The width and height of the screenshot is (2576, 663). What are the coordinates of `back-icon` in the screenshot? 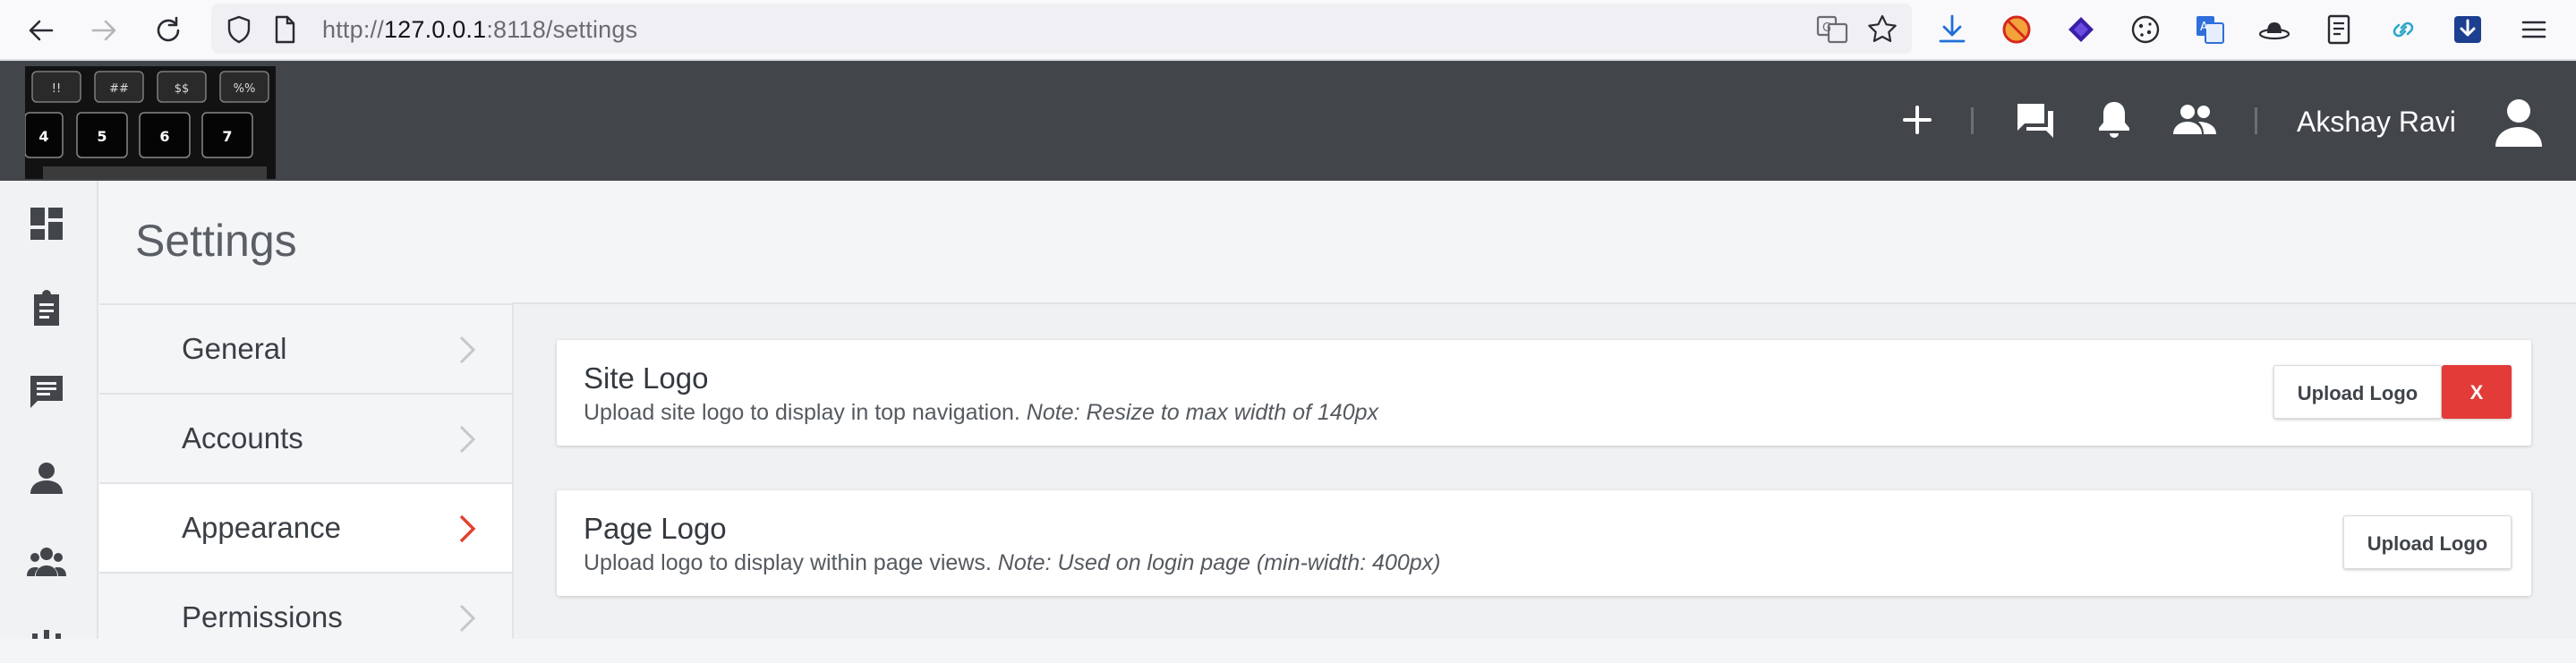 It's located at (41, 30).